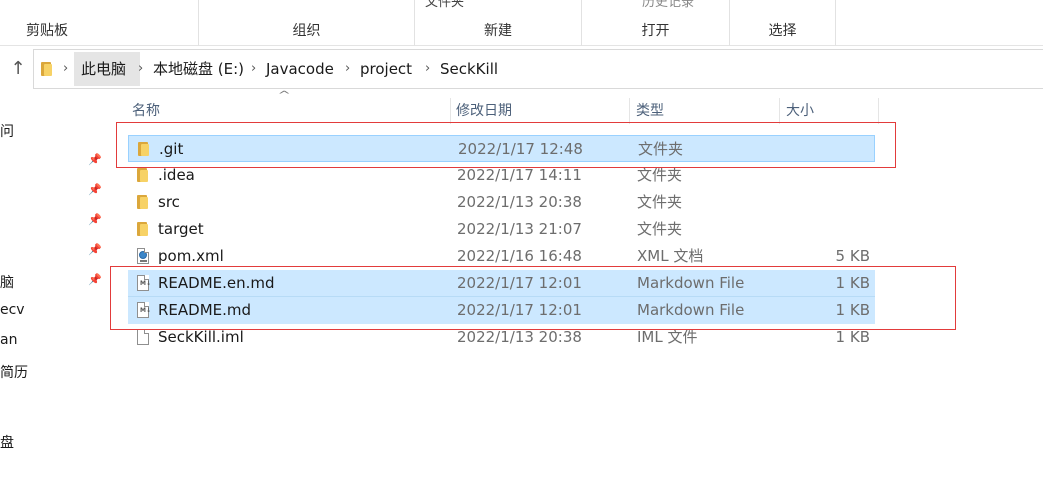 The width and height of the screenshot is (1043, 491). I want to click on file-name: src, so click(169, 202).